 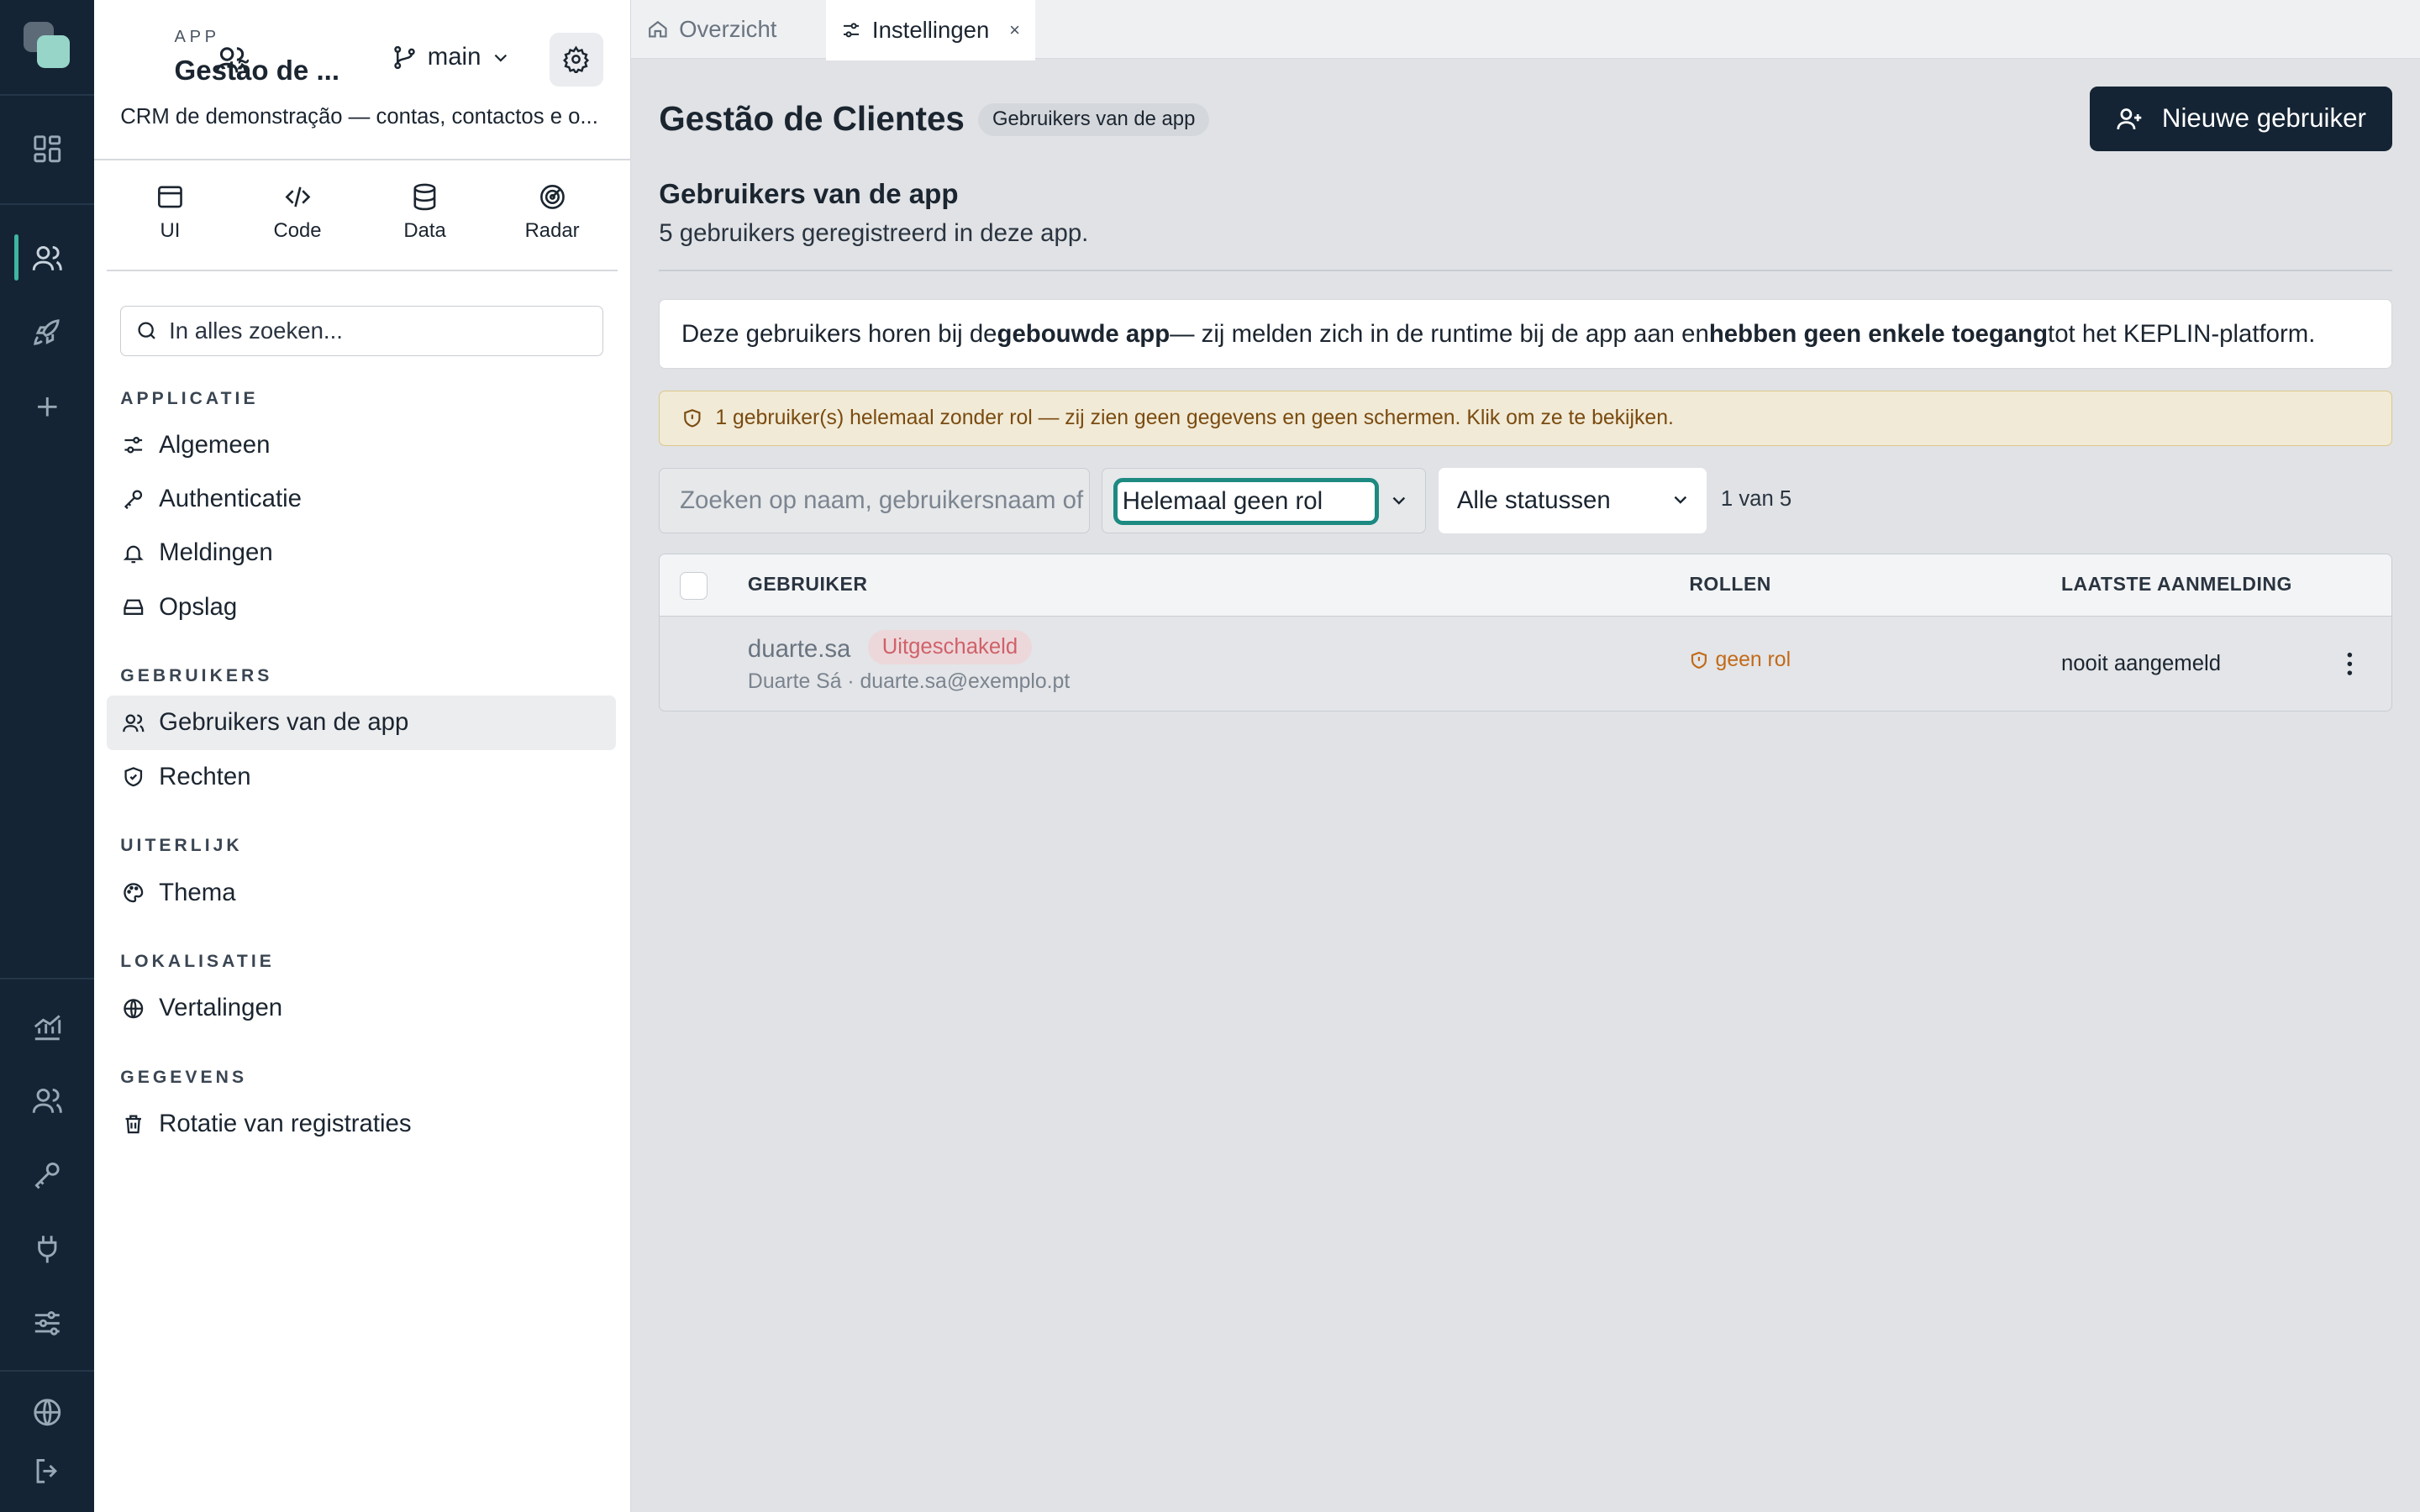 What do you see at coordinates (1015, 30) in the screenshot?
I see `close-tab-icon: ×` at bounding box center [1015, 30].